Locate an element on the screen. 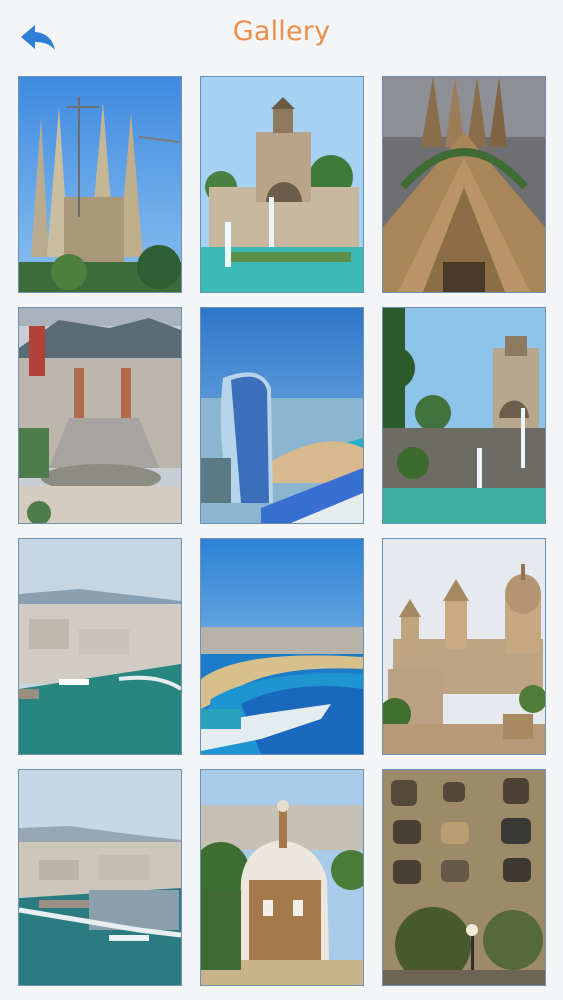 This screenshot has height=1000, width=563. gallery-item-barceloneta-coast is located at coordinates (282, 646).